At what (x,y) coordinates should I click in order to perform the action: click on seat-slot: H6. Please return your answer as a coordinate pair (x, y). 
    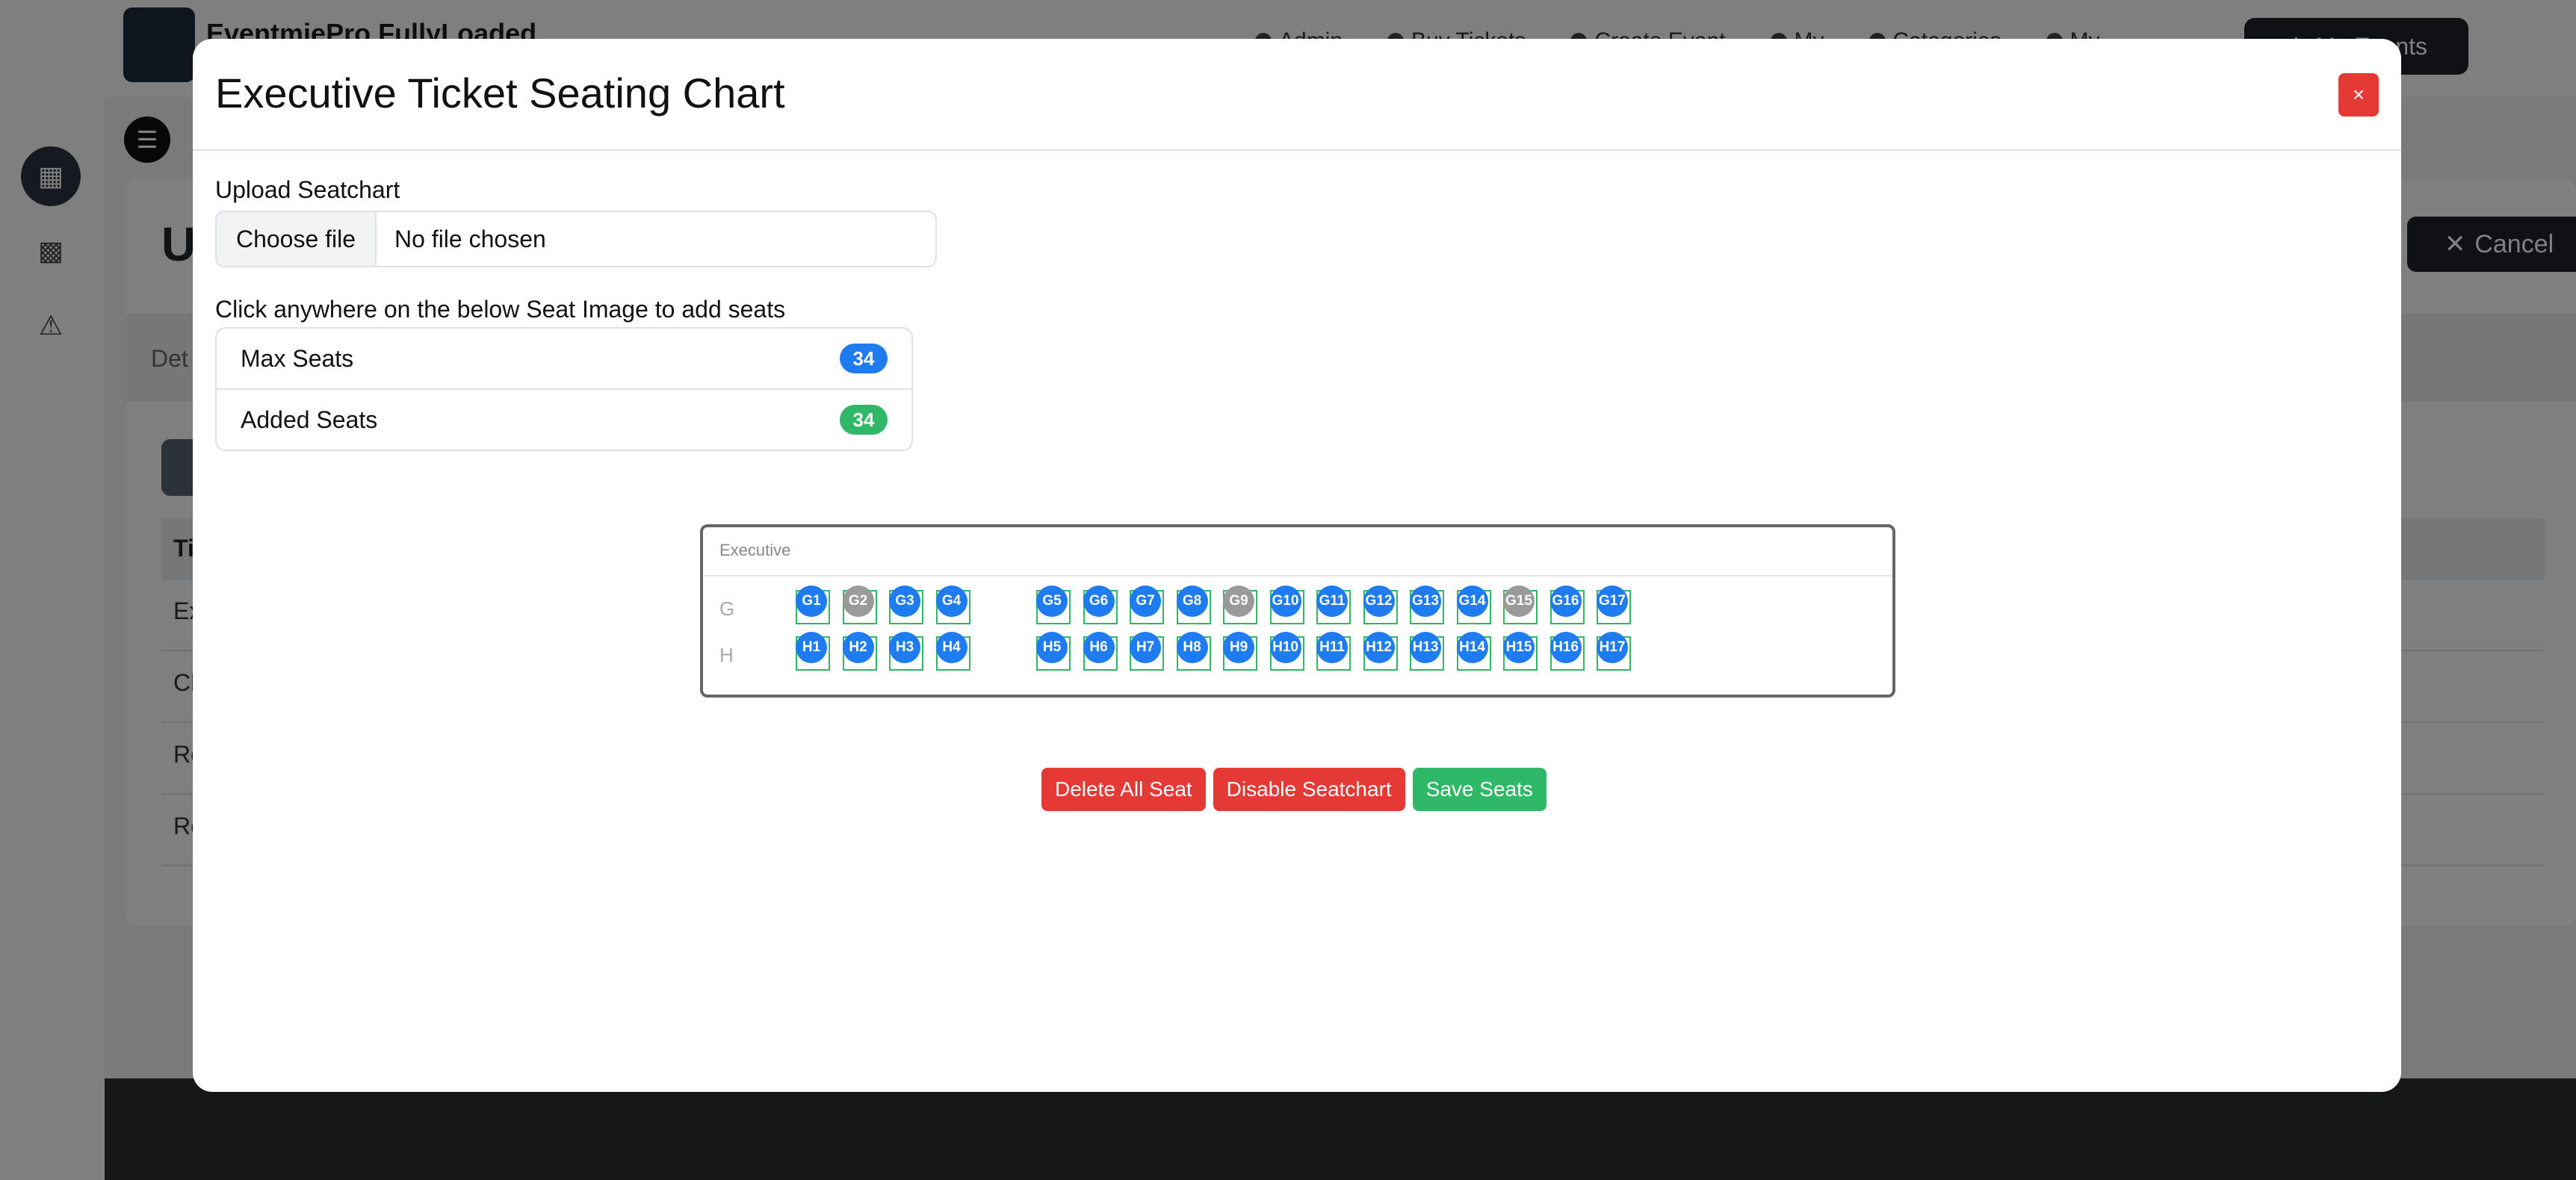
    Looking at the image, I should click on (1100, 651).